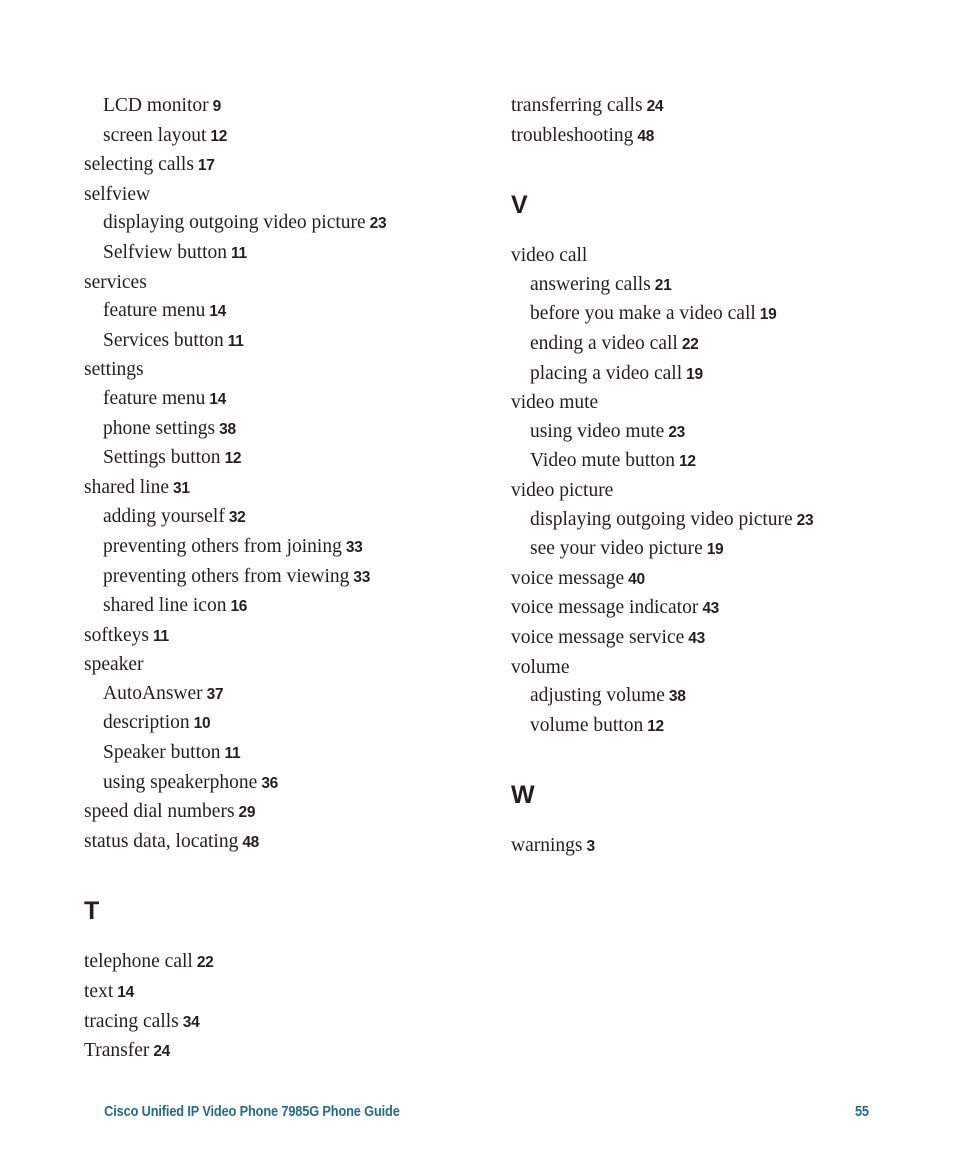 This screenshot has height=1159, width=954. What do you see at coordinates (165, 252) in the screenshot?
I see `index-entry-label: Selfview button` at bounding box center [165, 252].